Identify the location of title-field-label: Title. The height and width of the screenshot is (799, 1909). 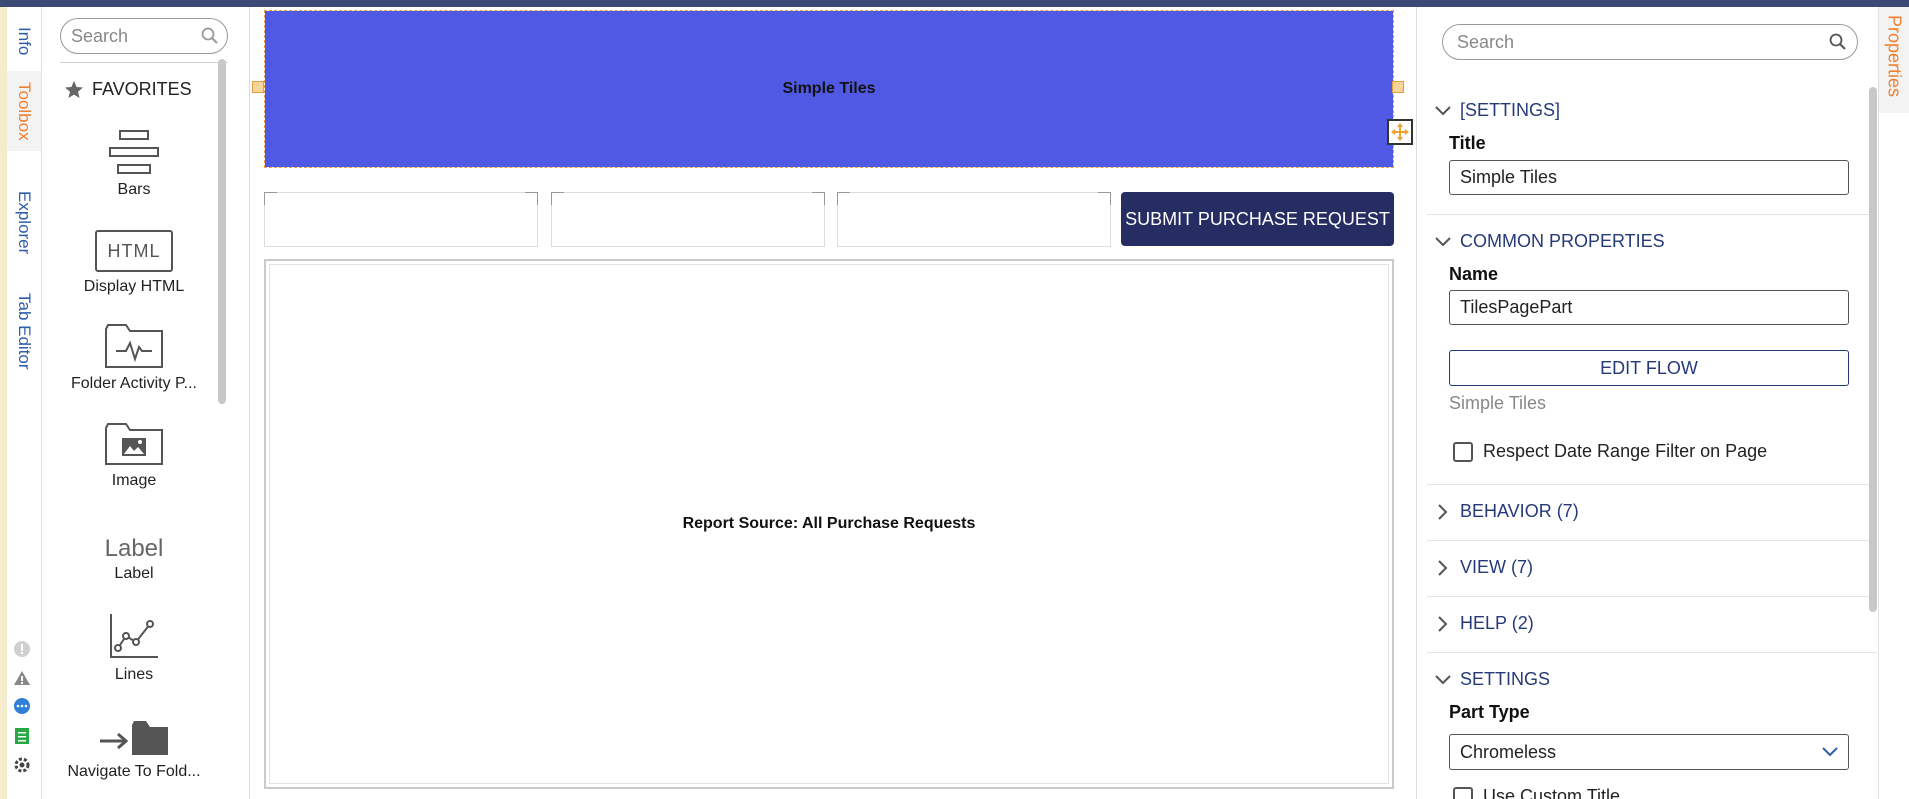
(1467, 143).